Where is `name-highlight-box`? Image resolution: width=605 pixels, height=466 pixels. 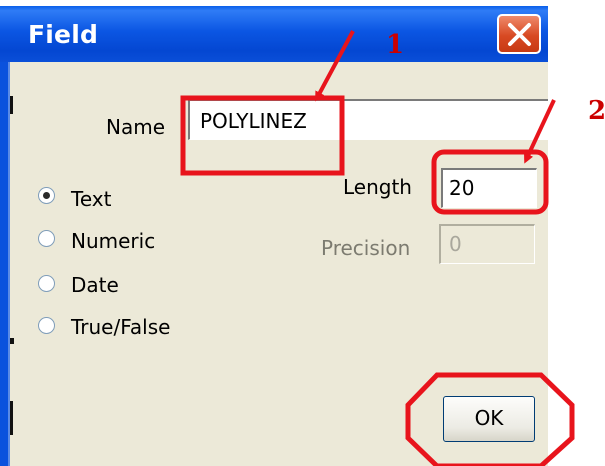 name-highlight-box is located at coordinates (262, 135).